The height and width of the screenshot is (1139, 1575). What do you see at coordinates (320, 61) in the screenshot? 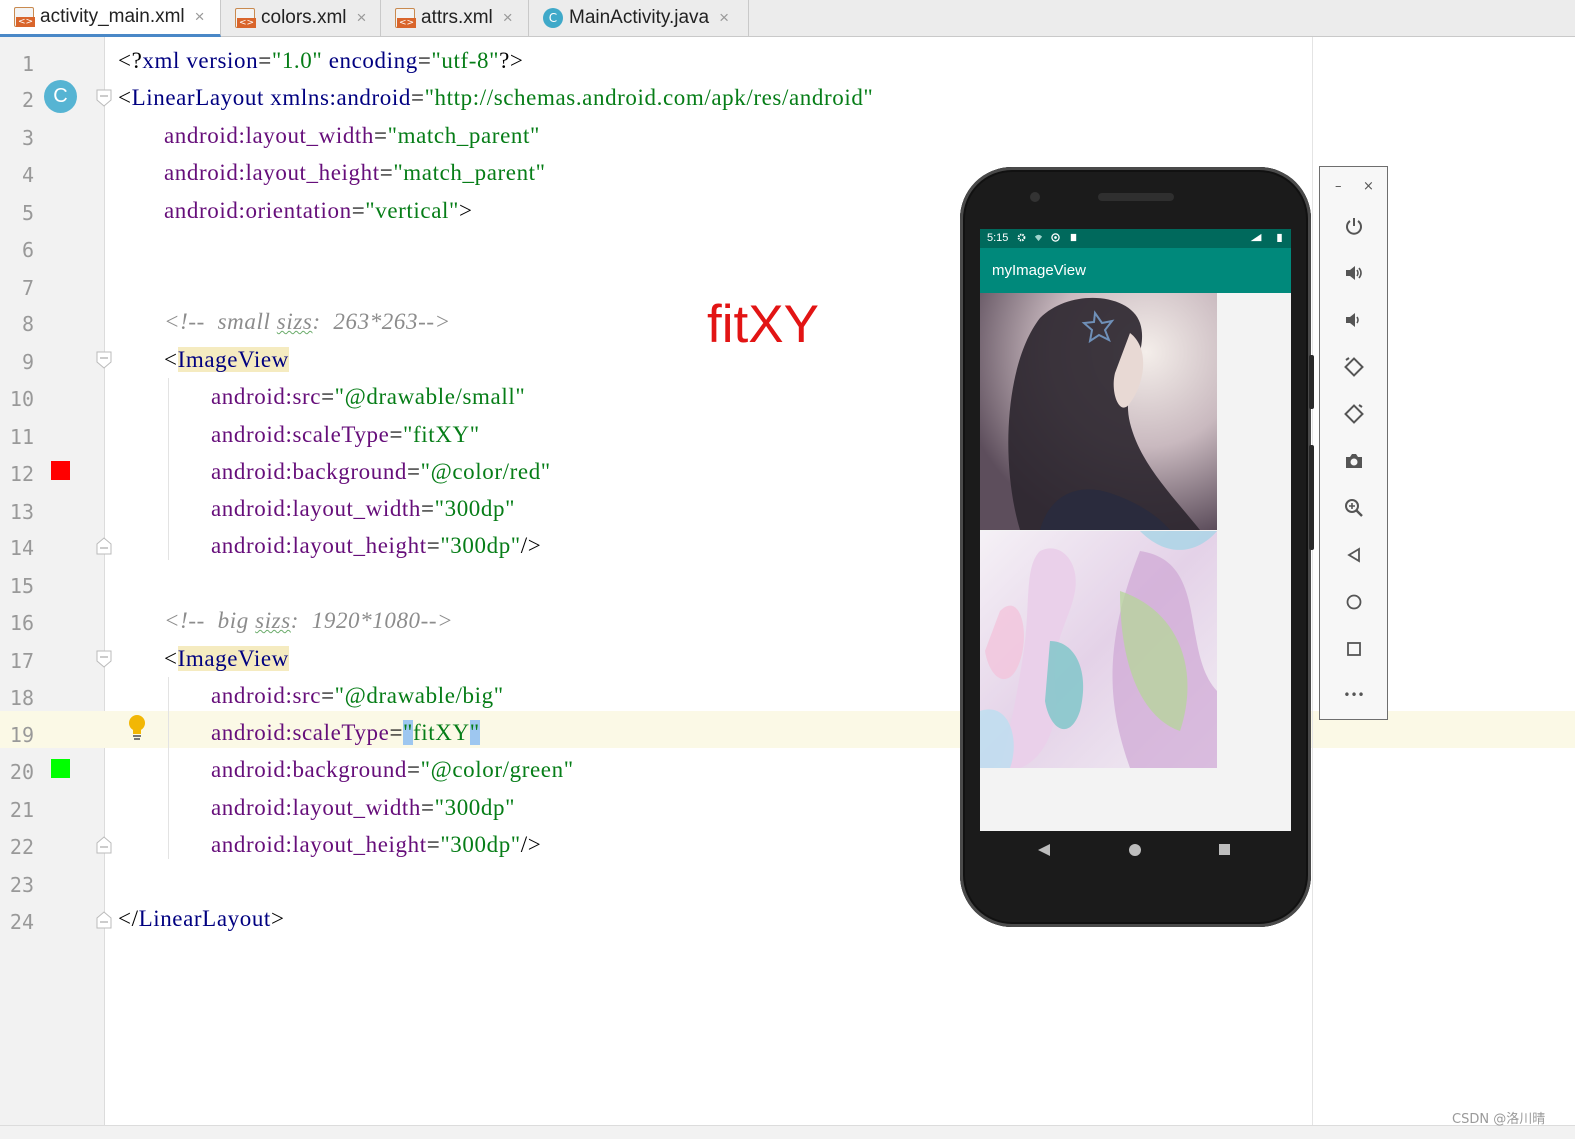
I see `code-line-1: <?xml version="1.0" encoding="utf-8"?>` at bounding box center [320, 61].